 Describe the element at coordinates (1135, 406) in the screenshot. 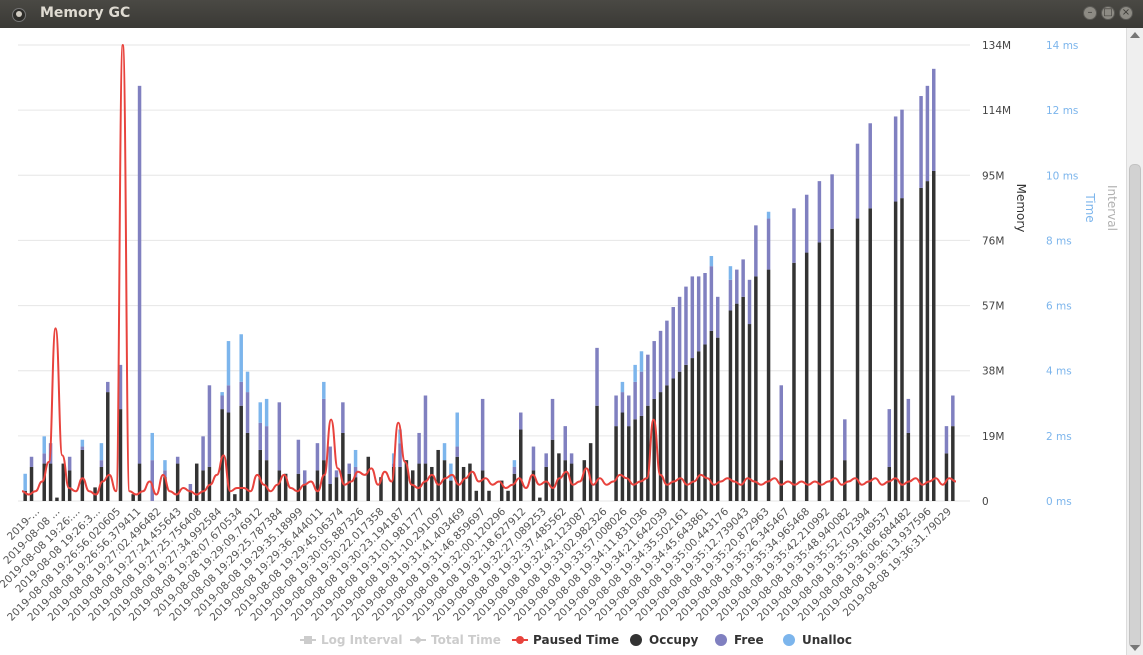

I see `scrollbar-thumb` at that location.